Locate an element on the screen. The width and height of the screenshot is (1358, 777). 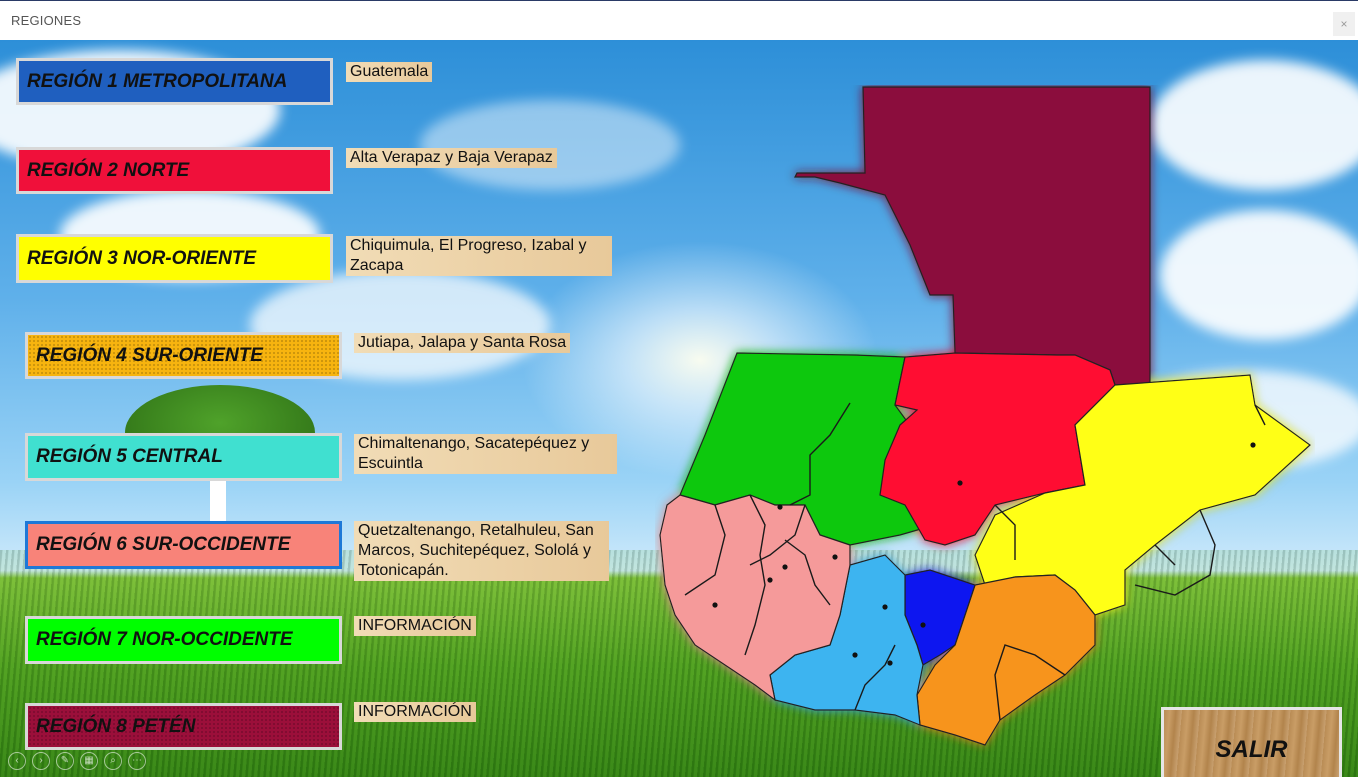
region-7-label: REGIÓN 7 NOR-OCCIDENTE is located at coordinates (164, 639).